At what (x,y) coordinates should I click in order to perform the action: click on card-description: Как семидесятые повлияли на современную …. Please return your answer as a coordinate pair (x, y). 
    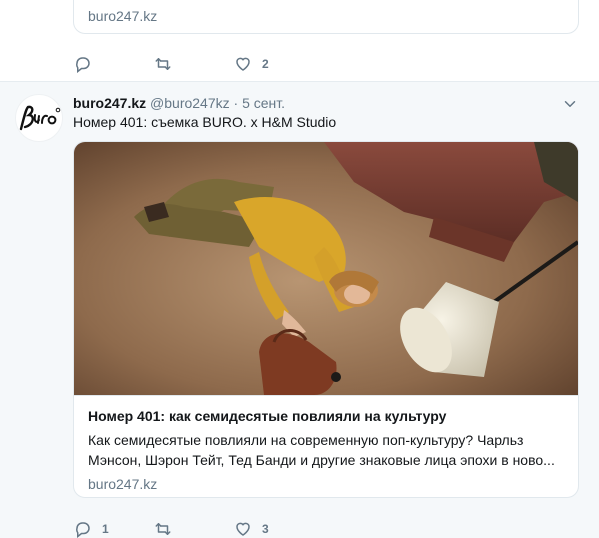
    Looking at the image, I should click on (321, 450).